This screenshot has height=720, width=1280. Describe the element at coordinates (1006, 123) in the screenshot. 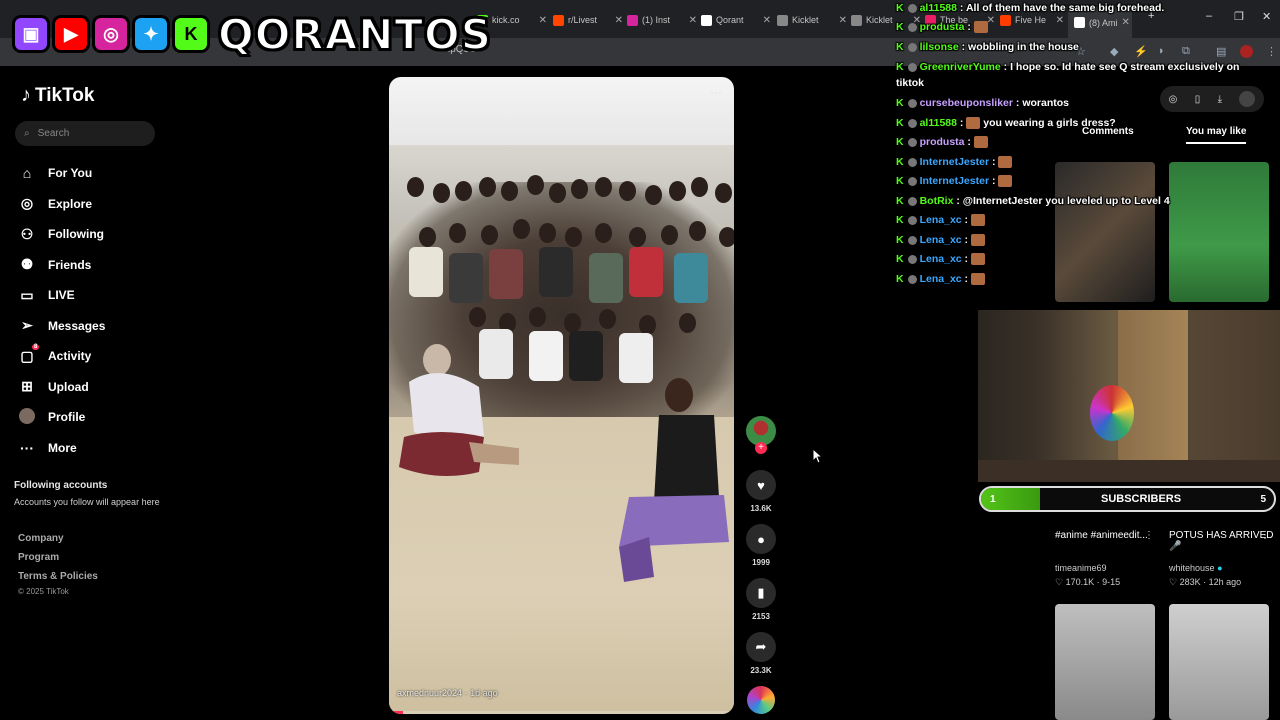

I see `chat-message: Kal11588 : you wearing a girls dress?` at that location.